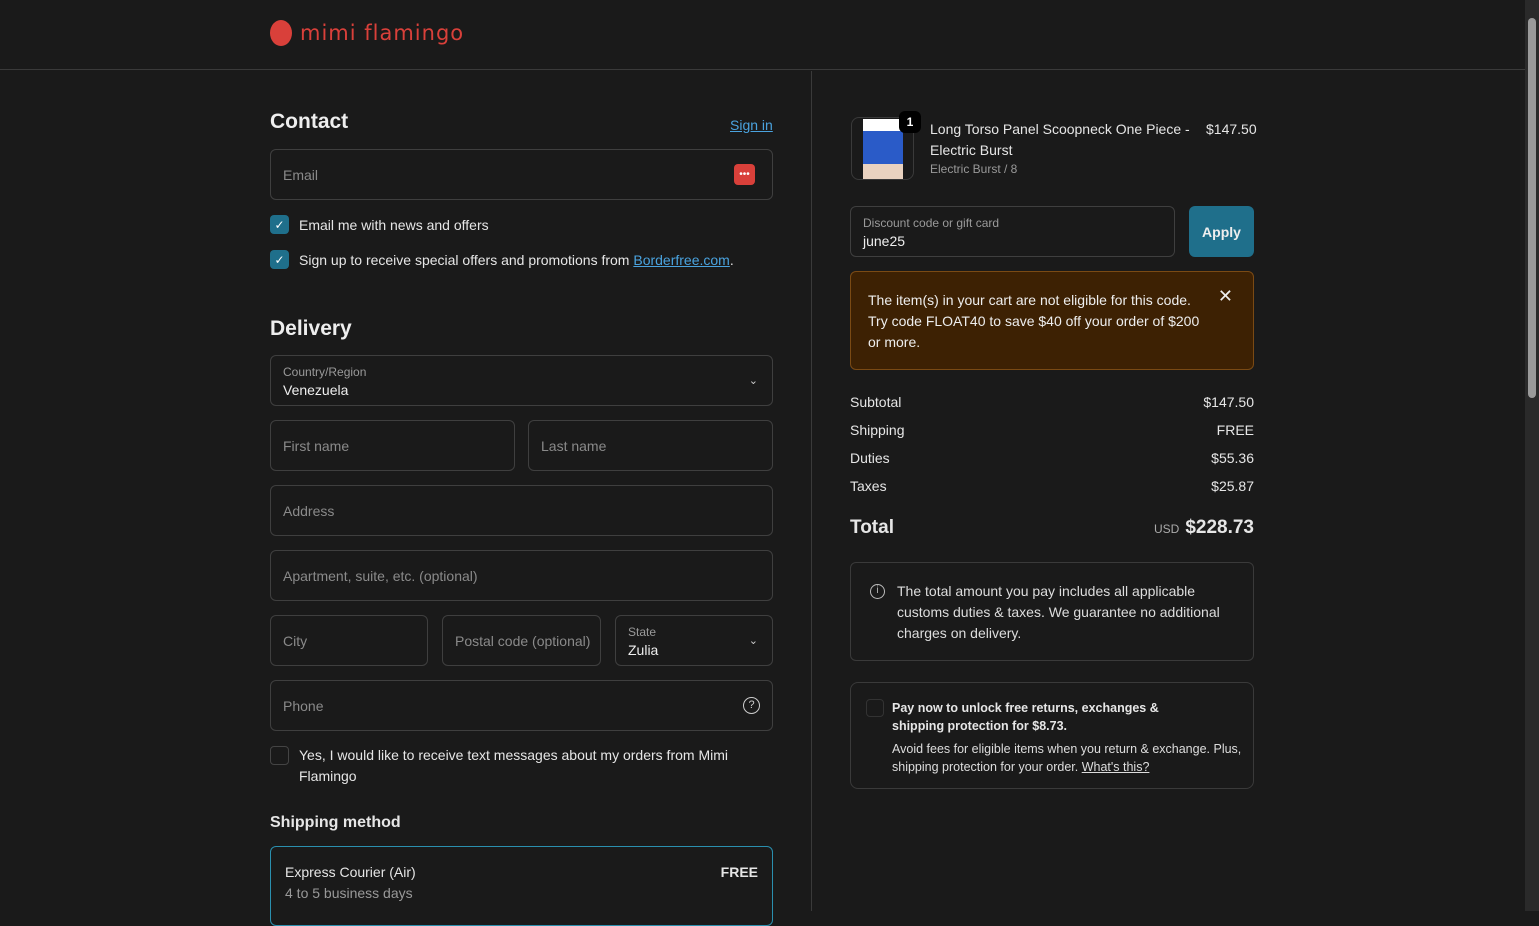  Describe the element at coordinates (872, 527) in the screenshot. I see `total-label: Total` at that location.